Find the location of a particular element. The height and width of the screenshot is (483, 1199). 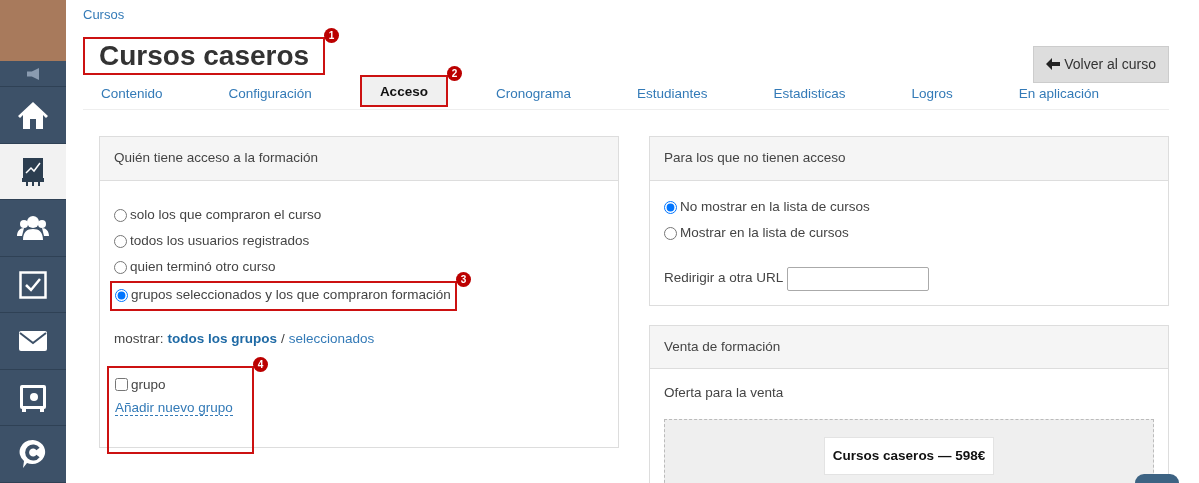

mail-icon is located at coordinates (33, 341).